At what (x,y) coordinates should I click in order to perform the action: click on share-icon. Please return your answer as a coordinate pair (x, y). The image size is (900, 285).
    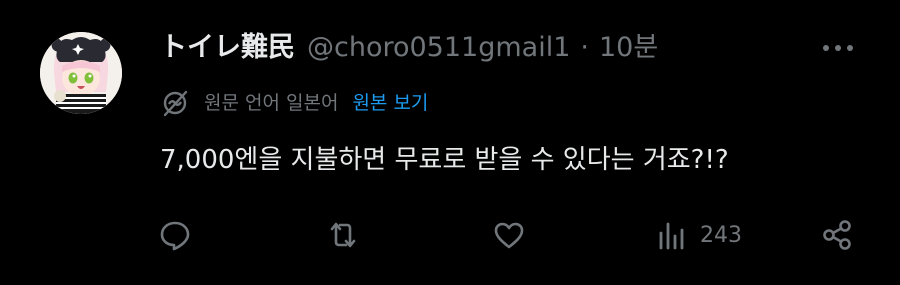
    Looking at the image, I should click on (837, 235).